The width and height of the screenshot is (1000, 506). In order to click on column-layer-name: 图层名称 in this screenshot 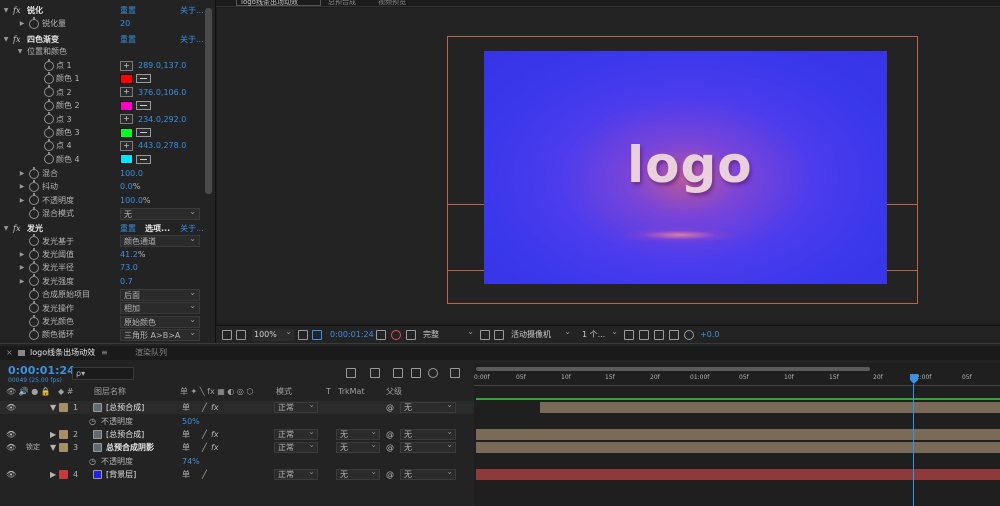, I will do `click(110, 391)`.